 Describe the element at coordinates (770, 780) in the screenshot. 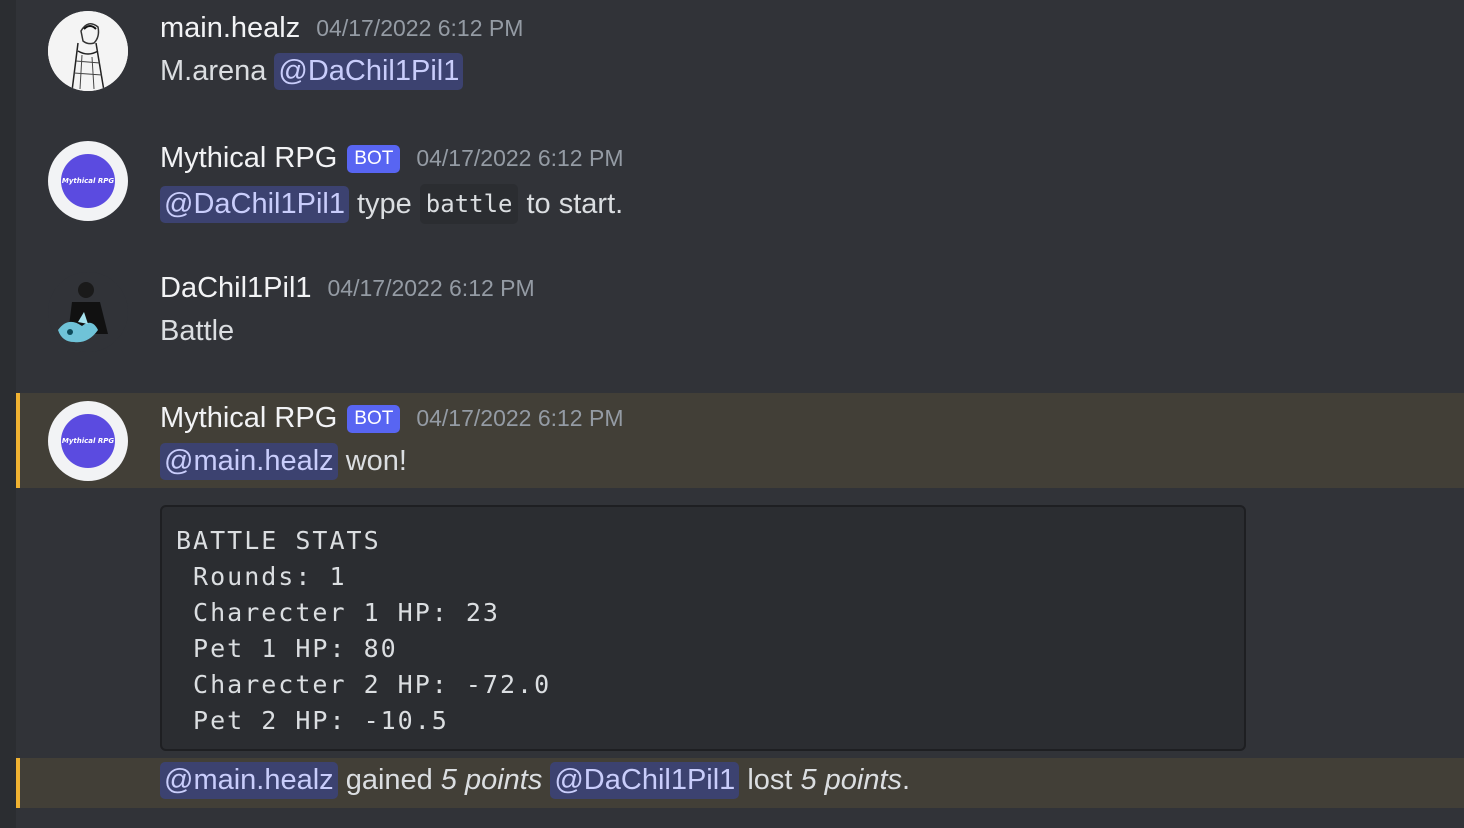

I see `lost-text: lost` at that location.